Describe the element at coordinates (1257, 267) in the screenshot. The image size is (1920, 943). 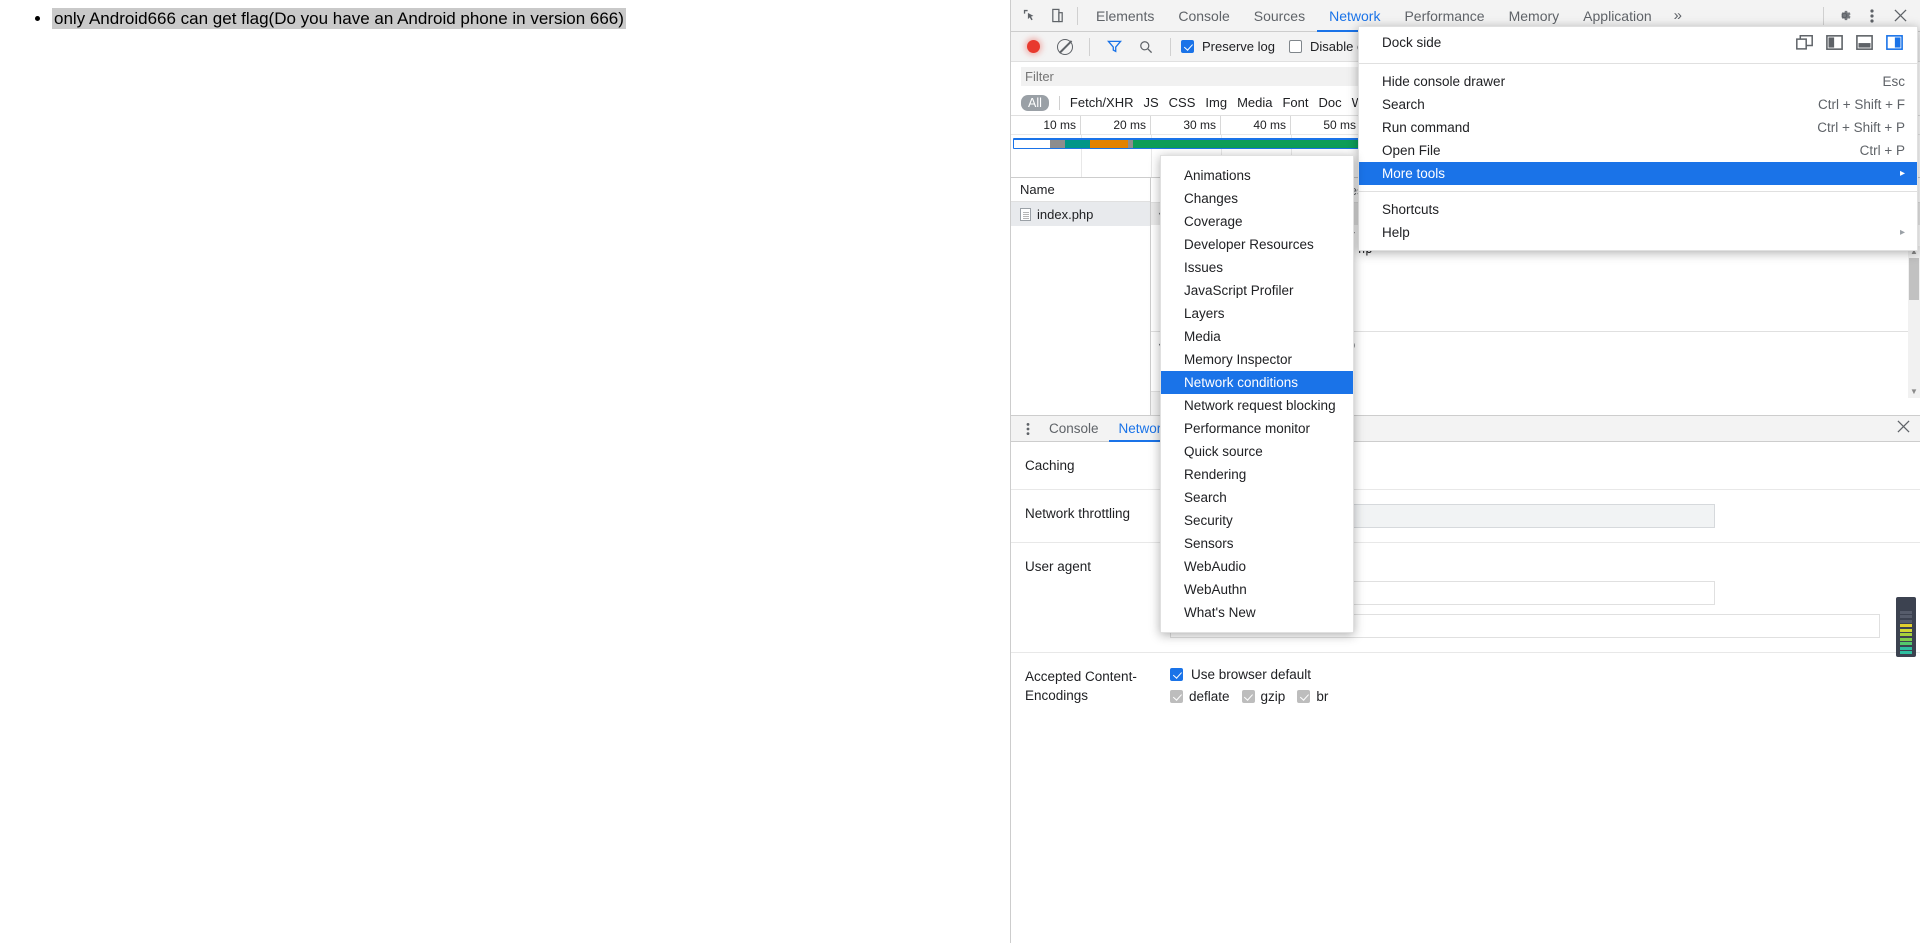
I see `submenu-item-issues: Issues` at that location.